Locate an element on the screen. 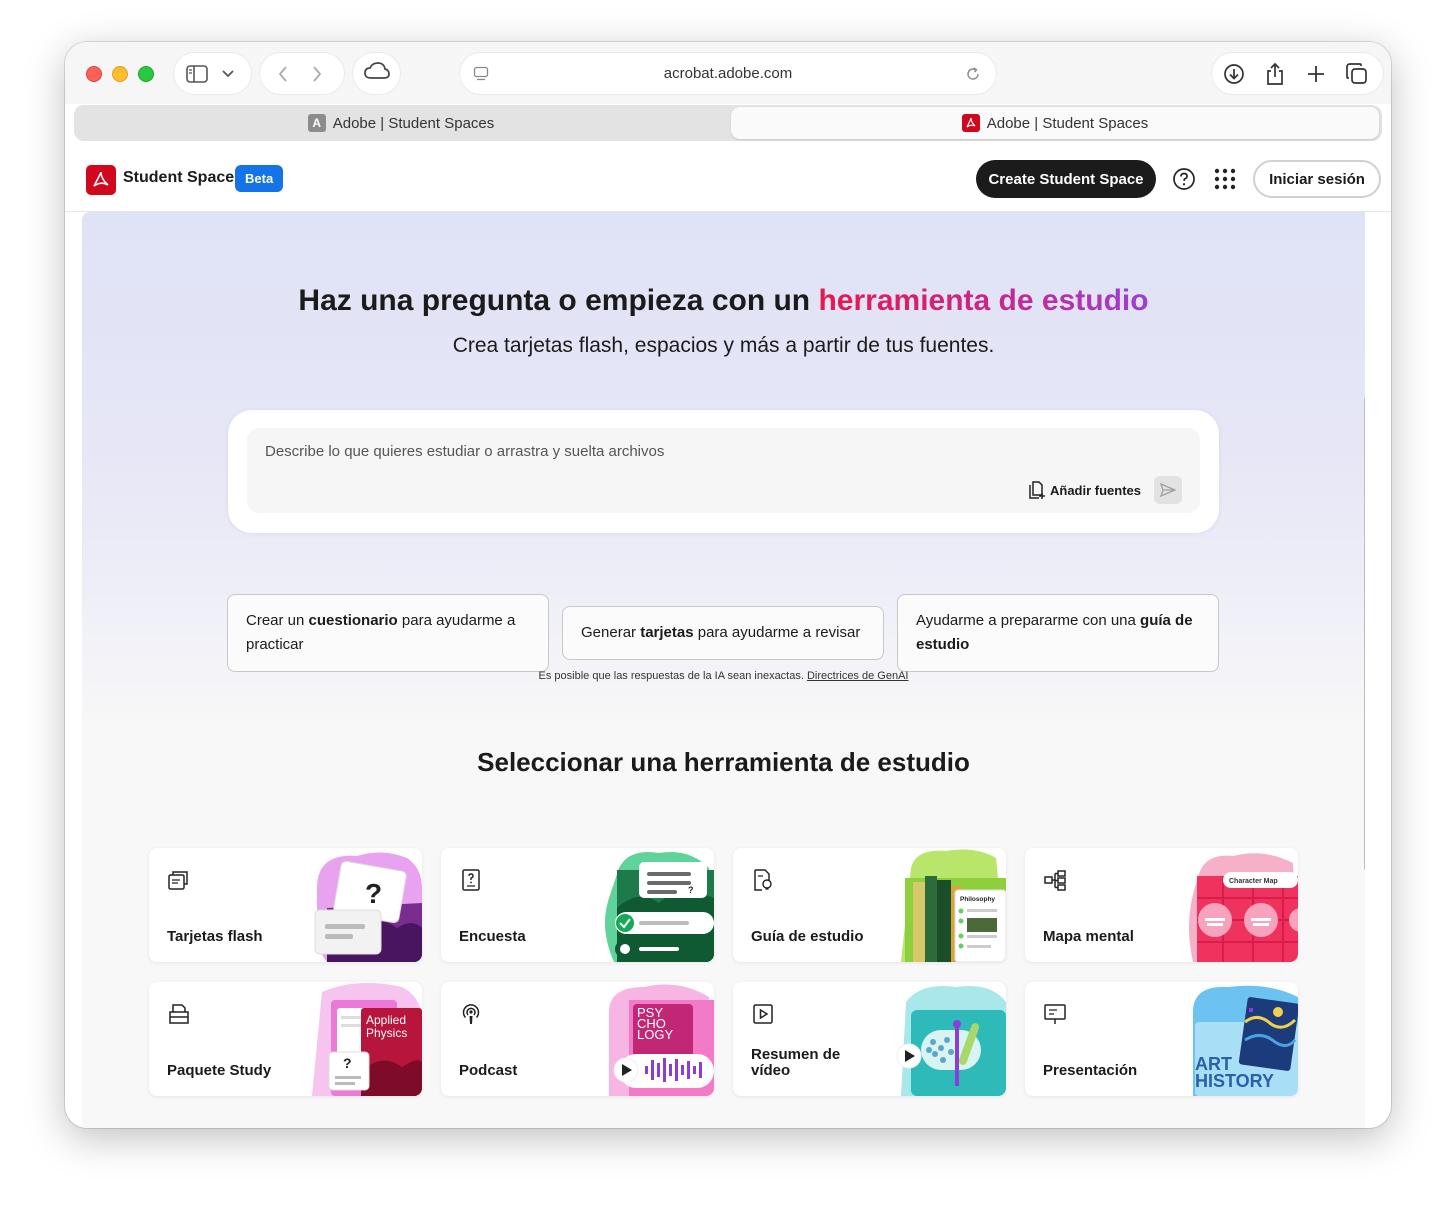  philosophy-art-text: Philosophy is located at coordinates (977, 899).